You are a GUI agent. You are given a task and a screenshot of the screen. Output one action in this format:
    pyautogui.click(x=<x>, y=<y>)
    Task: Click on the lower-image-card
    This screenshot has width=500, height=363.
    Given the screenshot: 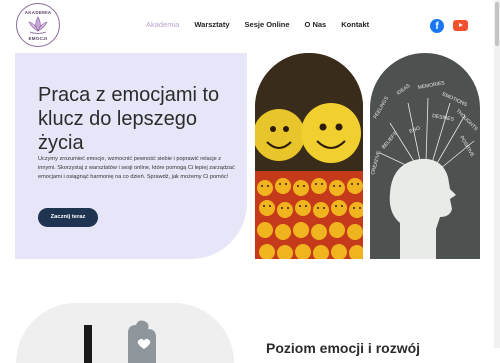 What is the action you would take?
    pyautogui.click(x=125, y=333)
    